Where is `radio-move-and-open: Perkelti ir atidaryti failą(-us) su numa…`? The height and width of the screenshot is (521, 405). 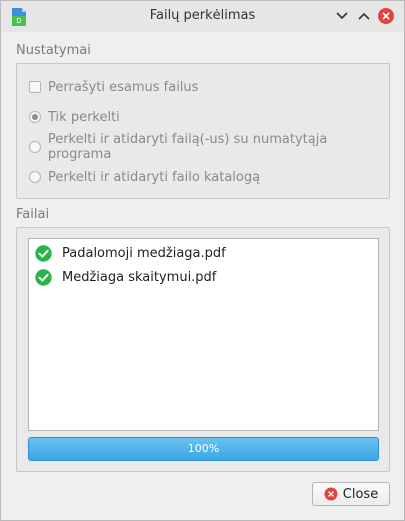 radio-move-and-open: Perkelti ir atidaryti failą(-us) su numa… is located at coordinates (209, 147).